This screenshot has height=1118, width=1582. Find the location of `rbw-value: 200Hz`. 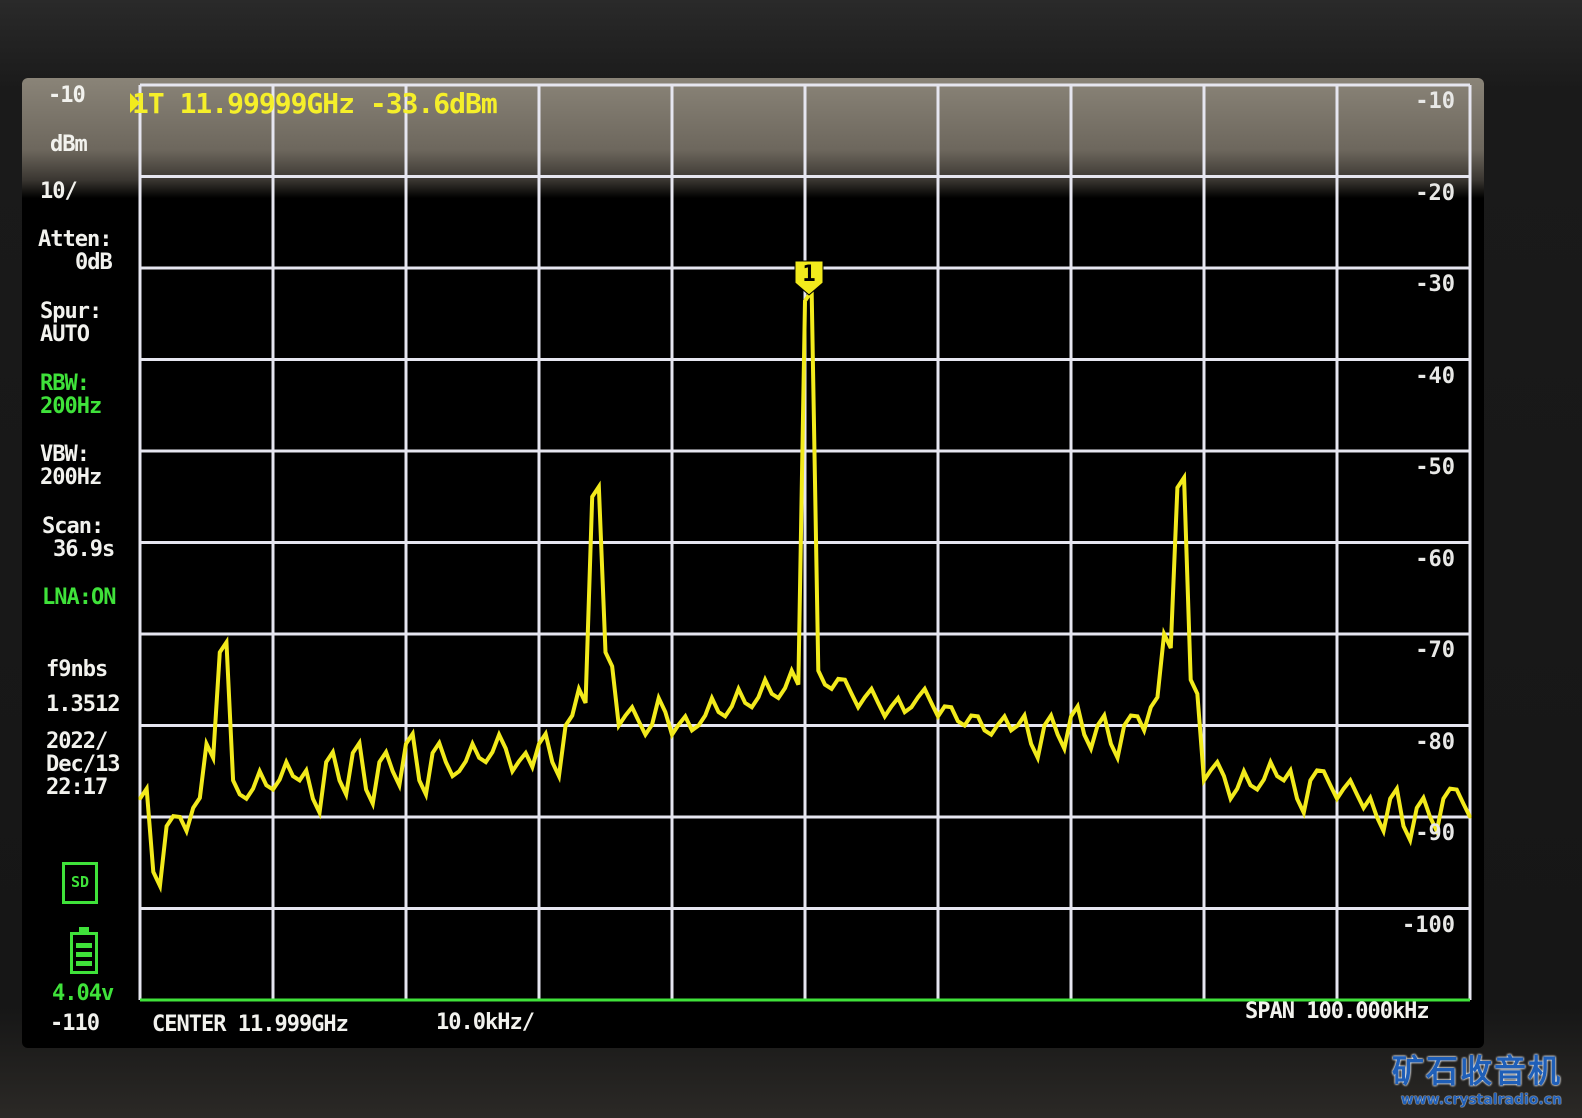

rbw-value: 200Hz is located at coordinates (71, 406).